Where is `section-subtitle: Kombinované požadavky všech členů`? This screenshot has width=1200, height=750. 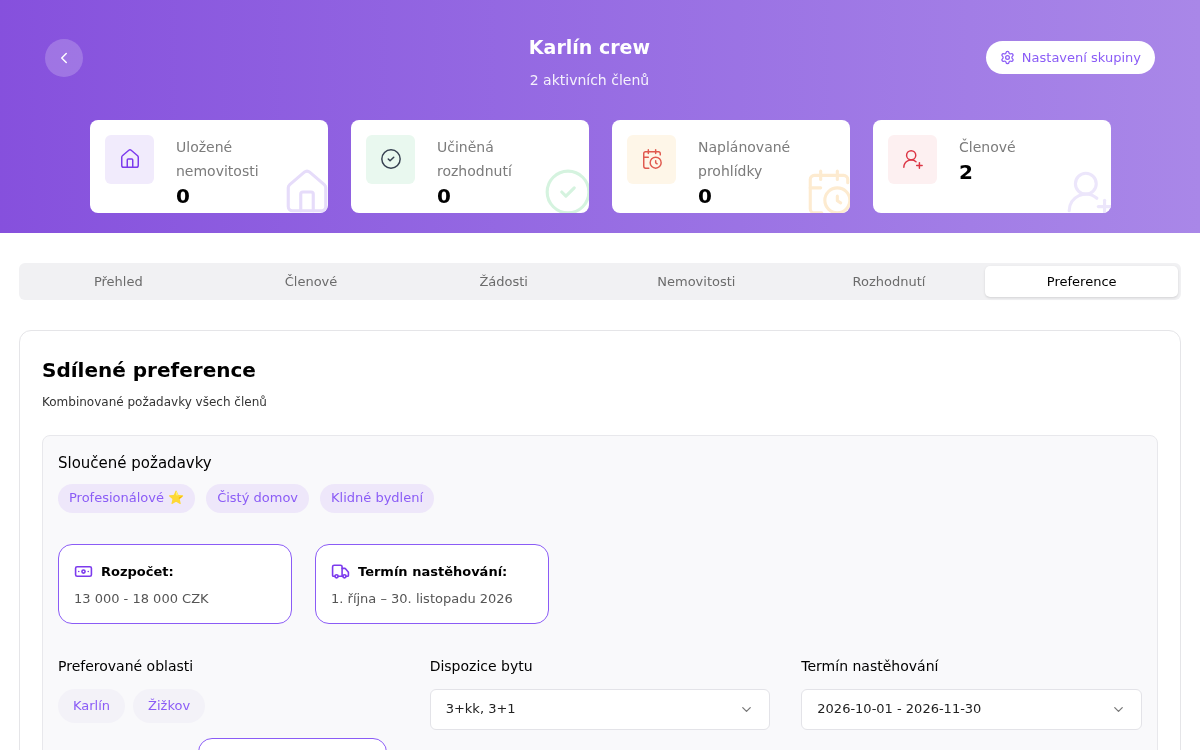 section-subtitle: Kombinované požadavky všech členů is located at coordinates (155, 402).